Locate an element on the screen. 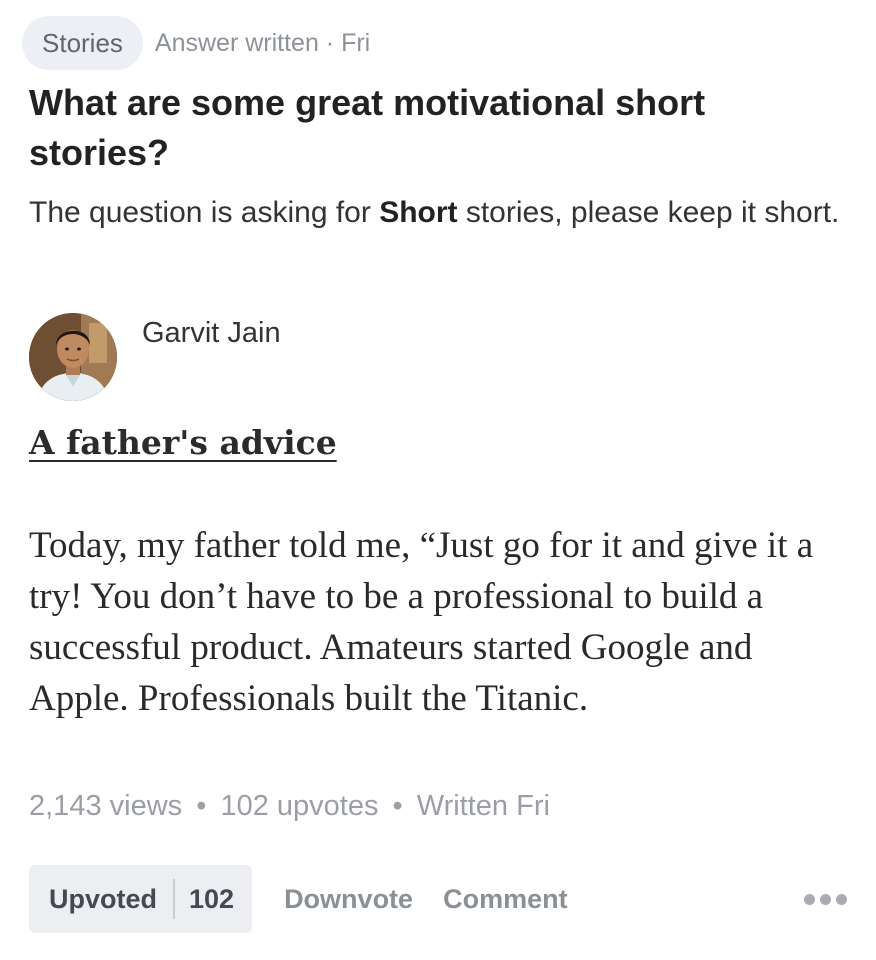  answer-action-bar: Upvoted 102 Downvote Comment is located at coordinates (440, 899).